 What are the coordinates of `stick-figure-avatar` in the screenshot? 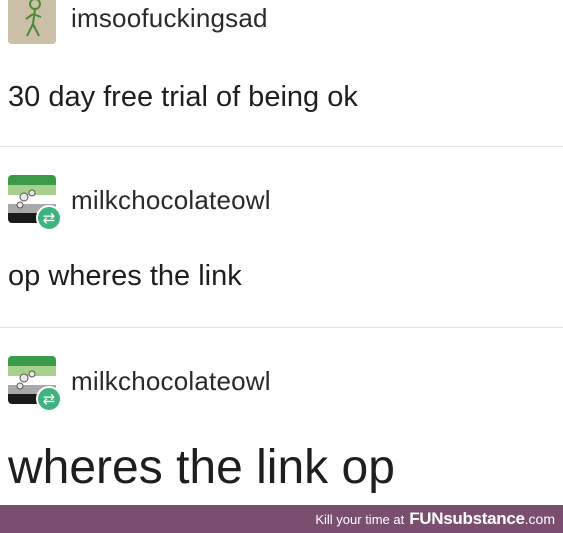 It's located at (32, 22).